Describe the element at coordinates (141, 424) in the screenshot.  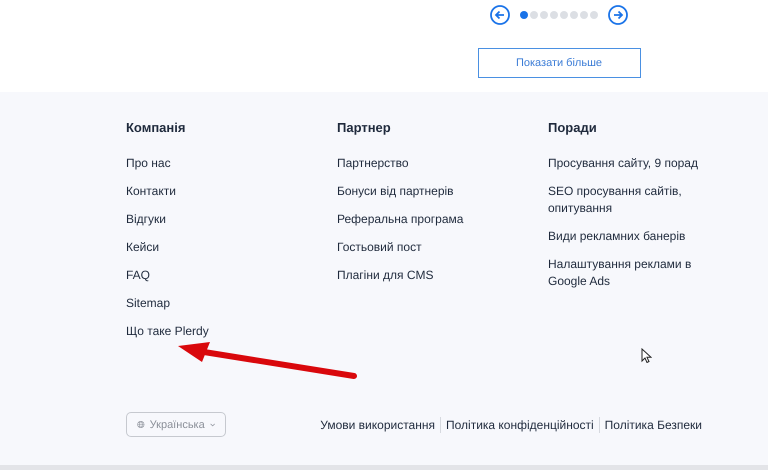
I see `globe-icon` at that location.